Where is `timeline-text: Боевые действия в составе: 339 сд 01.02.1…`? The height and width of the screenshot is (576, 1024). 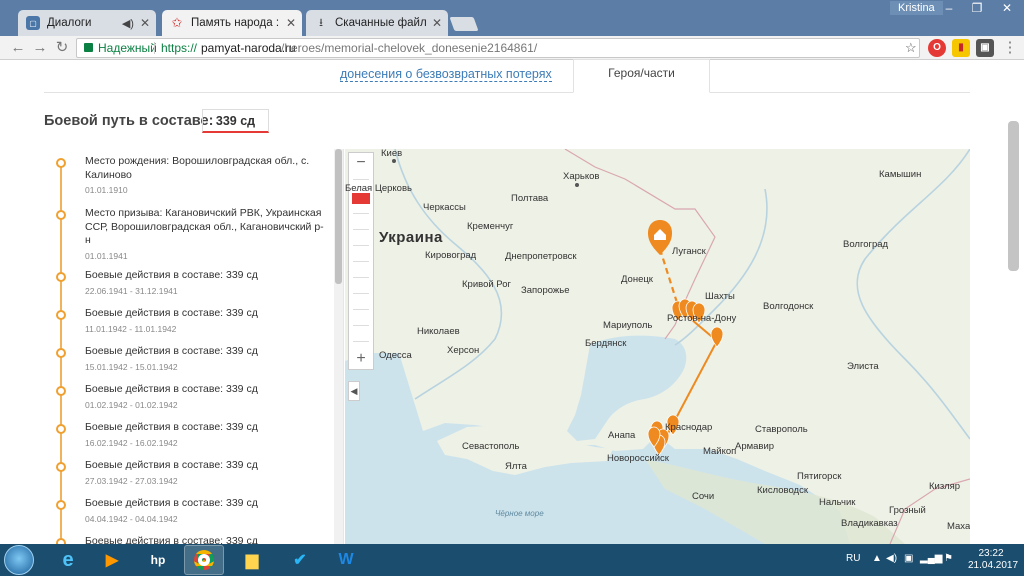 timeline-text: Боевые действия в составе: 339 сд 01.02.1… is located at coordinates (205, 397).